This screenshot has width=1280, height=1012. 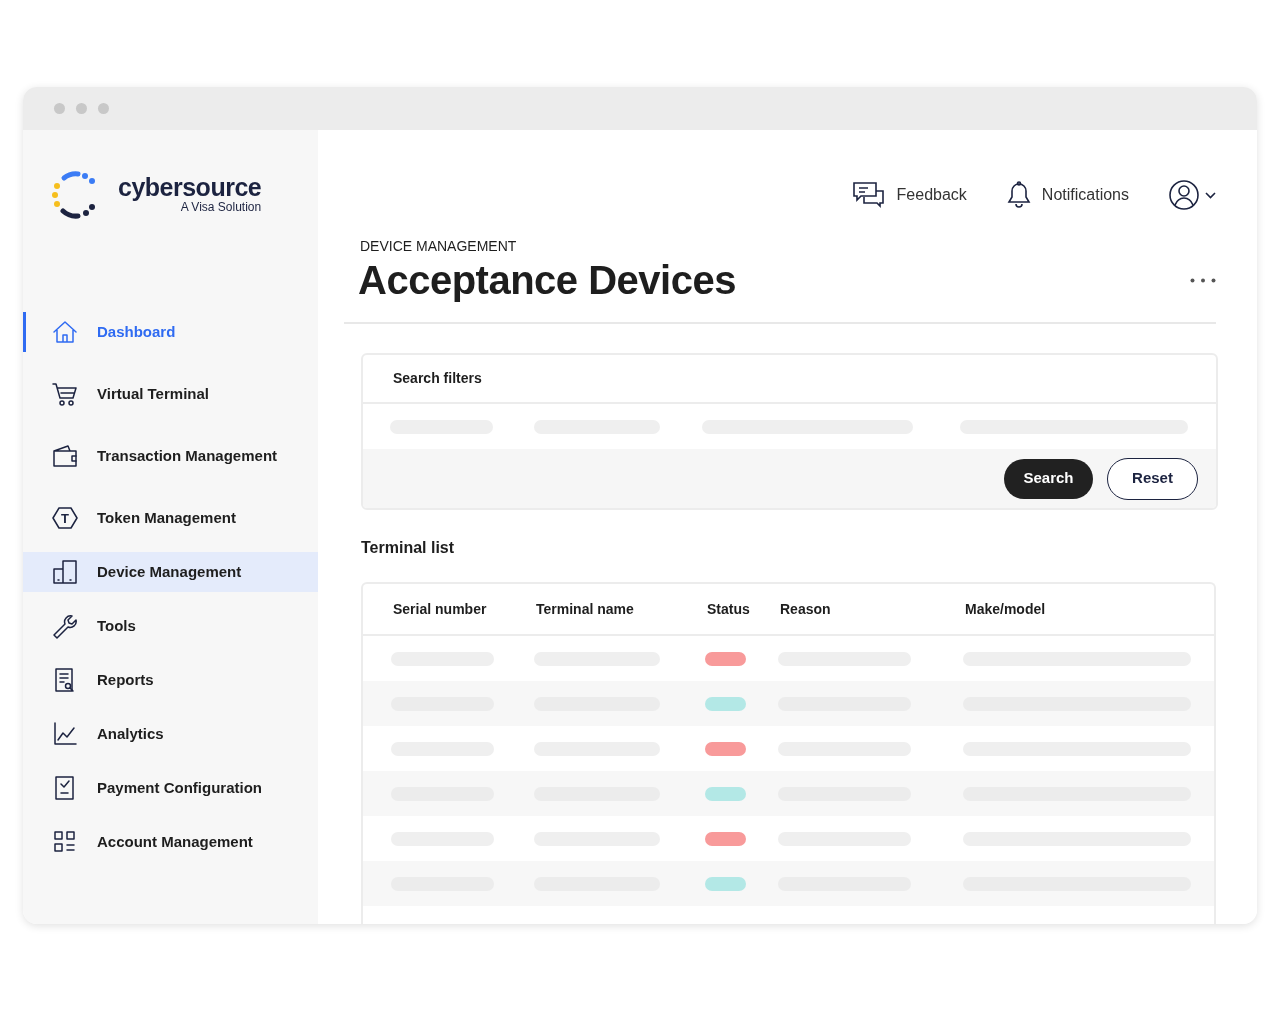 What do you see at coordinates (170, 734) in the screenshot?
I see `sidebar-item: Analytics` at bounding box center [170, 734].